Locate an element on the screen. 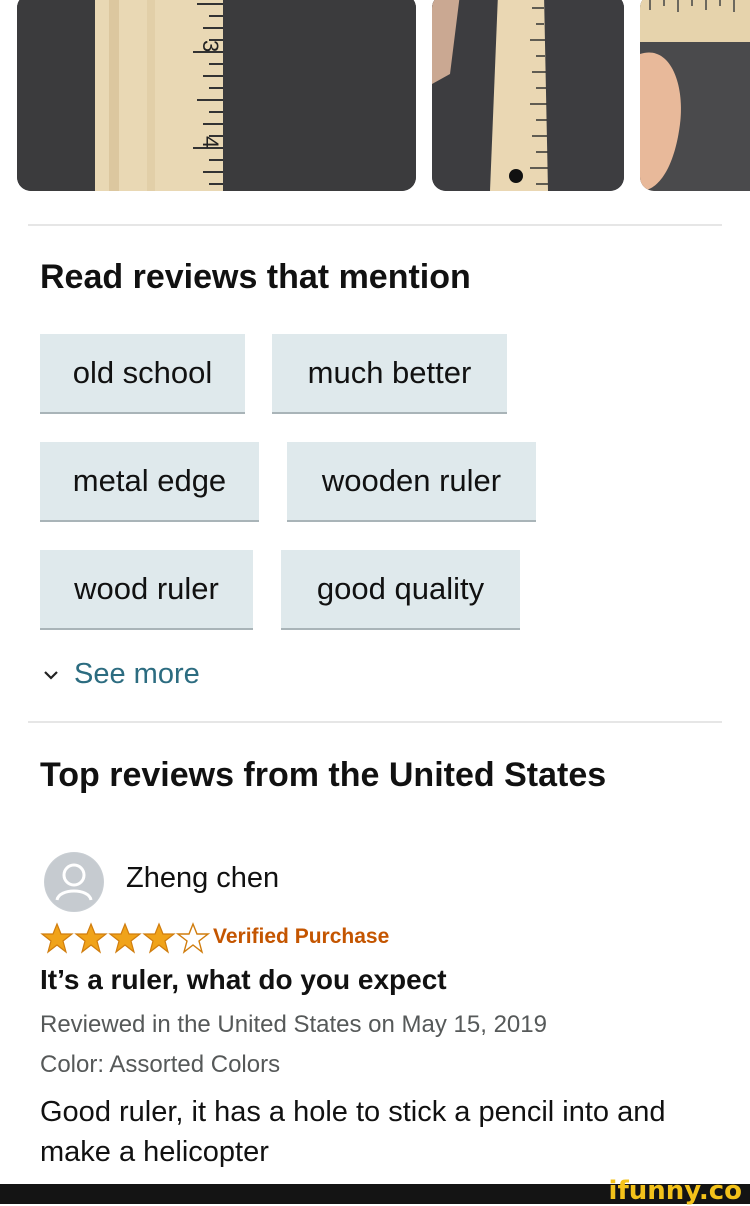 The width and height of the screenshot is (750, 1206). chevron-down-icon is located at coordinates (51, 675).